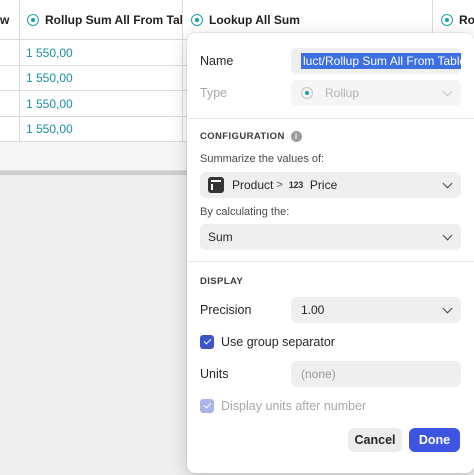  I want to click on name-input: luct/Rollup Sum All From Table, so click(376, 61).